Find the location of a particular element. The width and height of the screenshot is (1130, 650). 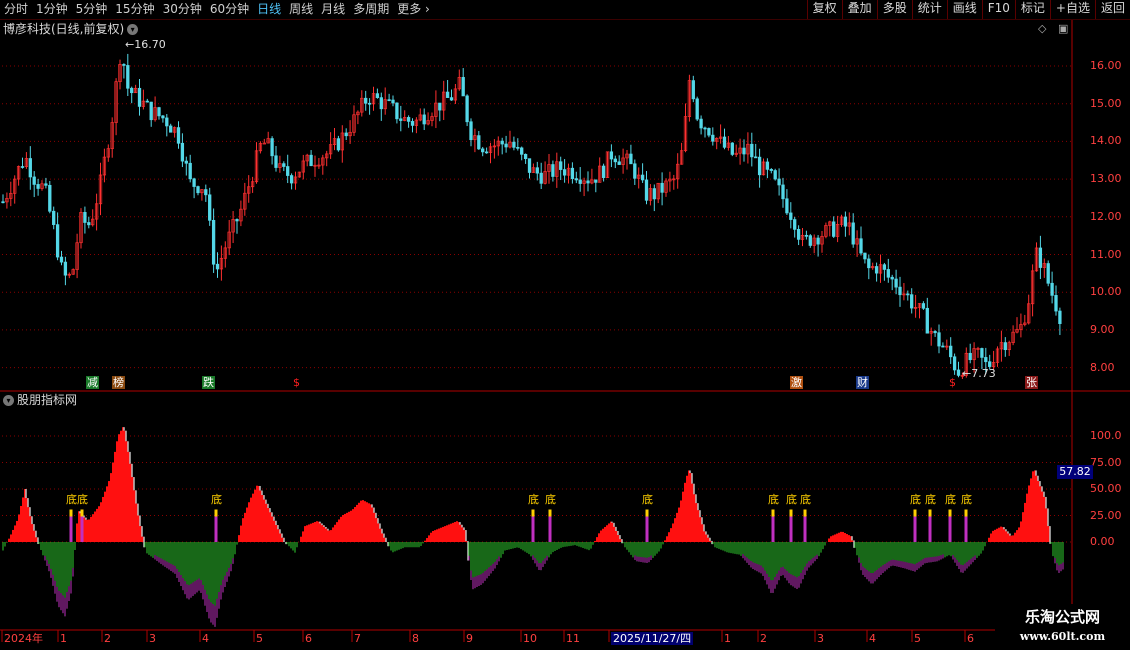

event-tag: 激 is located at coordinates (796, 382).